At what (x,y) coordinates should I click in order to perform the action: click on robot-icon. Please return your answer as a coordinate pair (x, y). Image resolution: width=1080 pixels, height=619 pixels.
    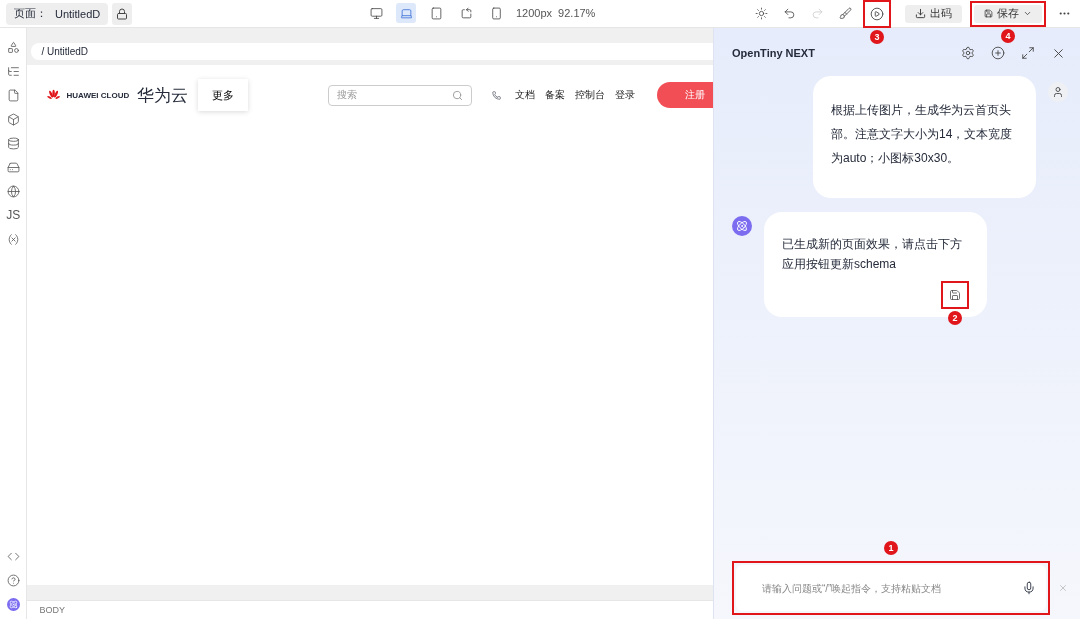
    Looking at the image, I should click on (13, 604).